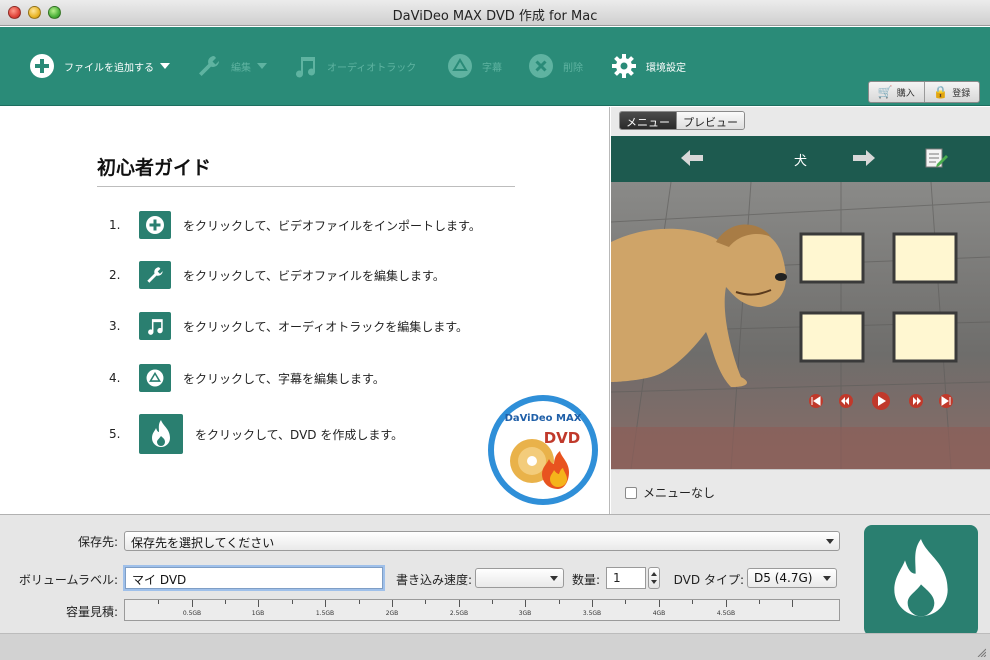 The image size is (990, 660). Describe the element at coordinates (648, 120) in the screenshot. I see `tab-menu: メニュー` at that location.